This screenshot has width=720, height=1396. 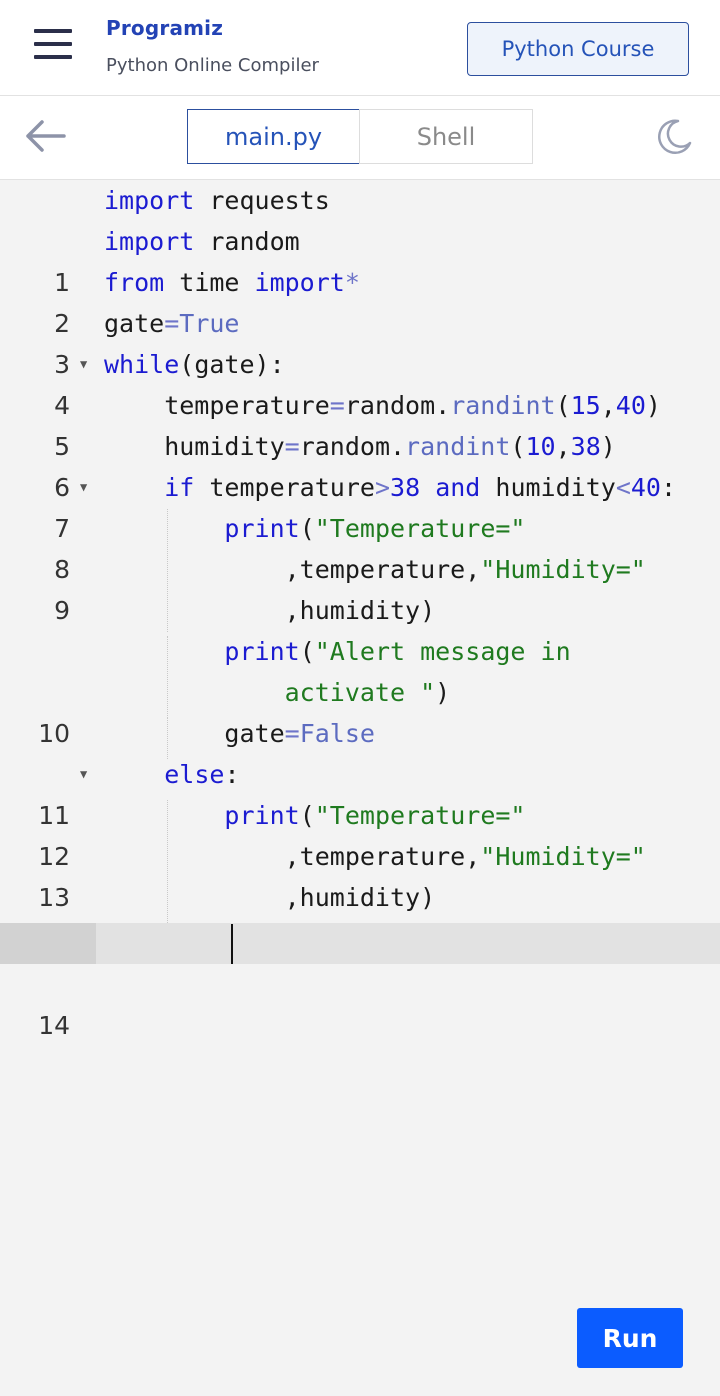 I want to click on moon-icon, so click(x=674, y=137).